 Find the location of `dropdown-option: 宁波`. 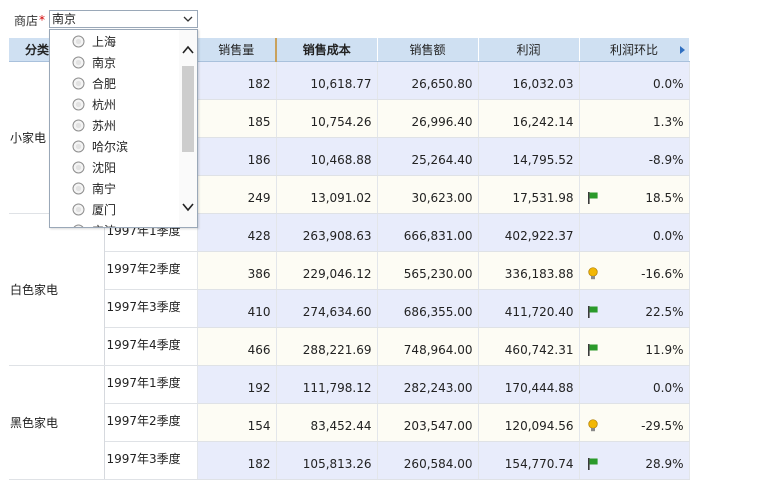

dropdown-option: 宁波 is located at coordinates (129, 224).